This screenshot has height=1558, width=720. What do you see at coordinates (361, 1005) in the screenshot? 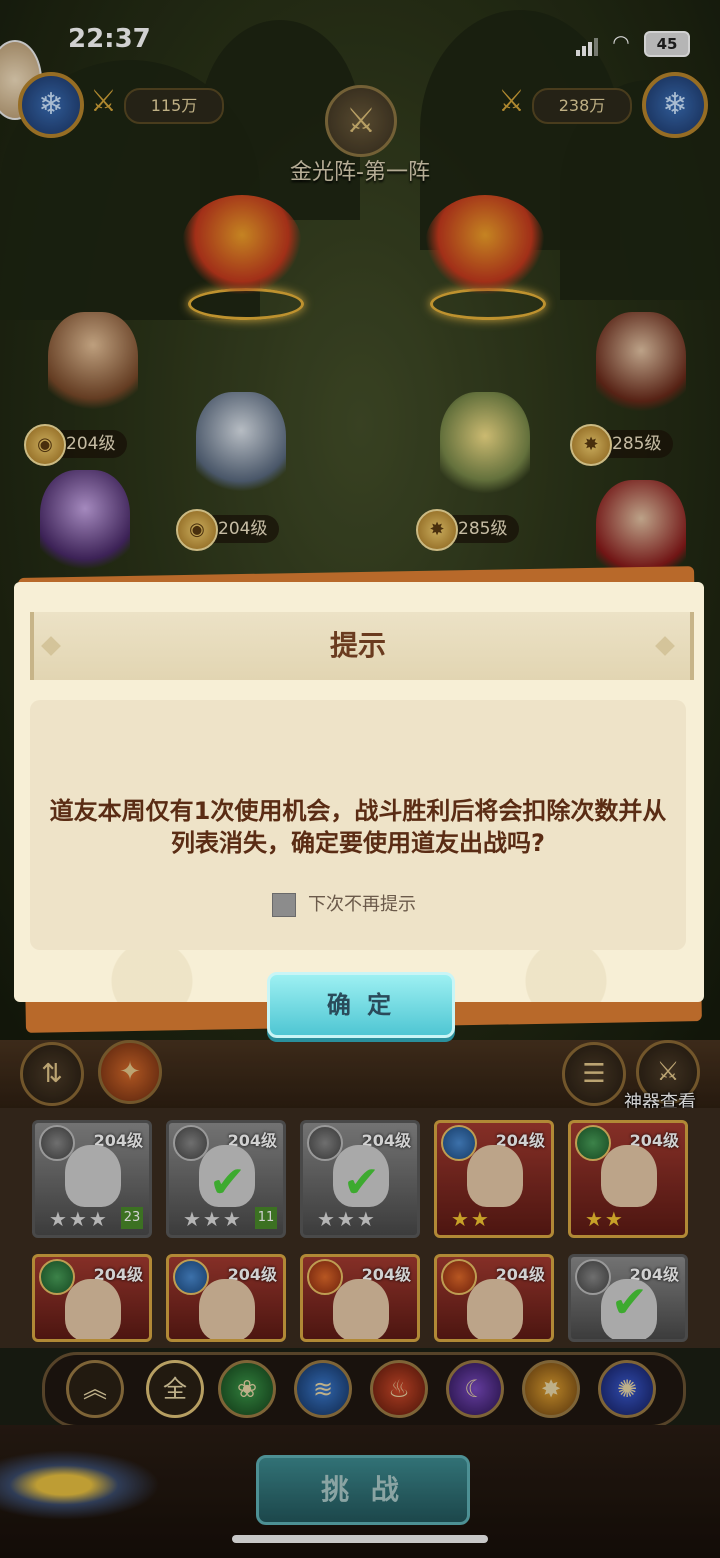
I see `confirm-button: 确 定` at bounding box center [361, 1005].